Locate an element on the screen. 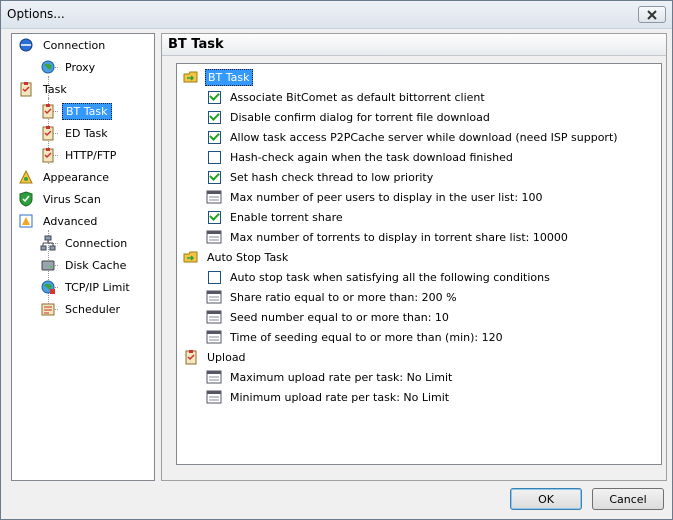  cancel-button: Cancel is located at coordinates (628, 499).